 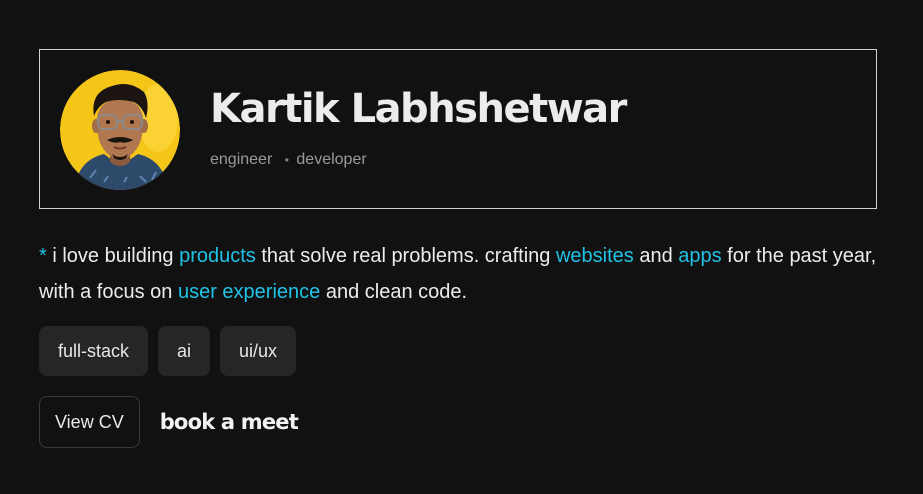 I want to click on bio-segment: i love building, so click(x=116, y=256).